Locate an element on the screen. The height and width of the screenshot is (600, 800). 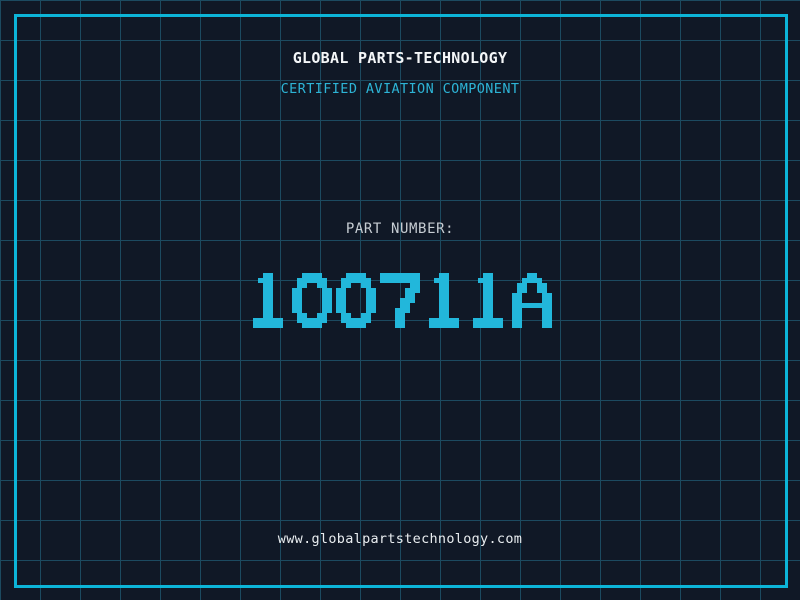
part-number-display is located at coordinates (400, 300).